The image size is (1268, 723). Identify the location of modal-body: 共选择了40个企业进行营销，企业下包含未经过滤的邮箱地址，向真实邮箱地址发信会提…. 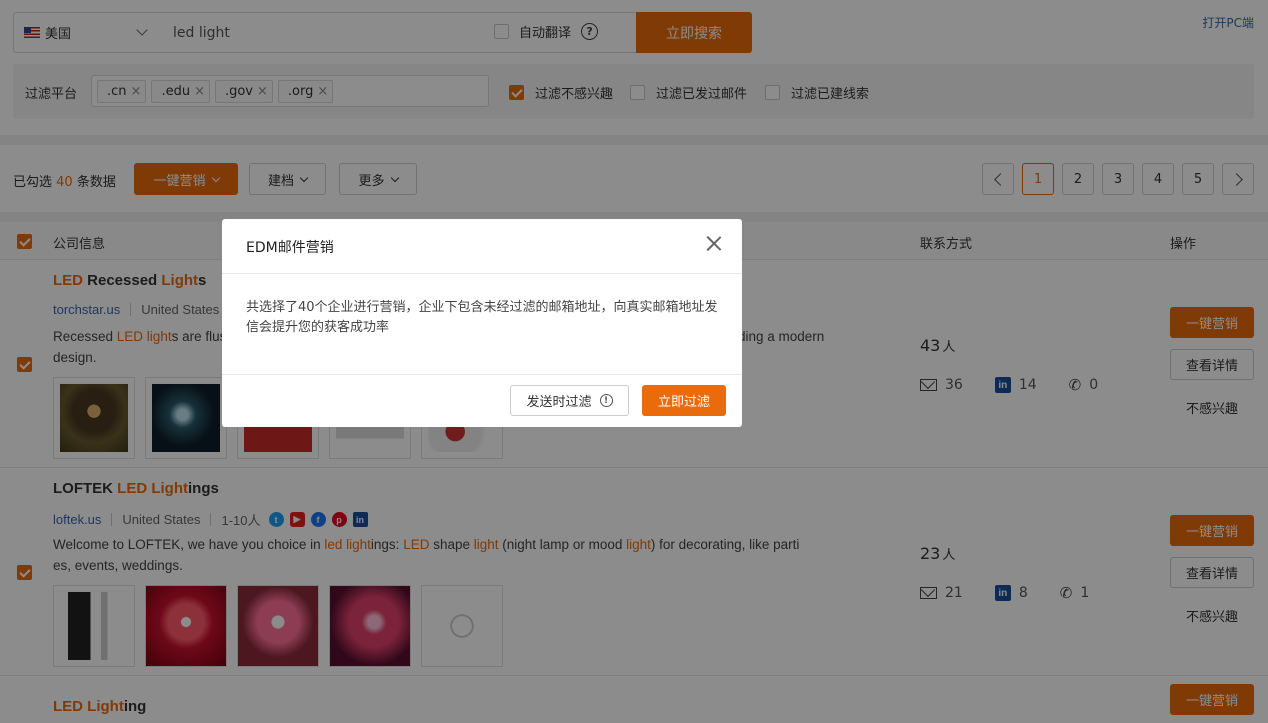
(482, 317).